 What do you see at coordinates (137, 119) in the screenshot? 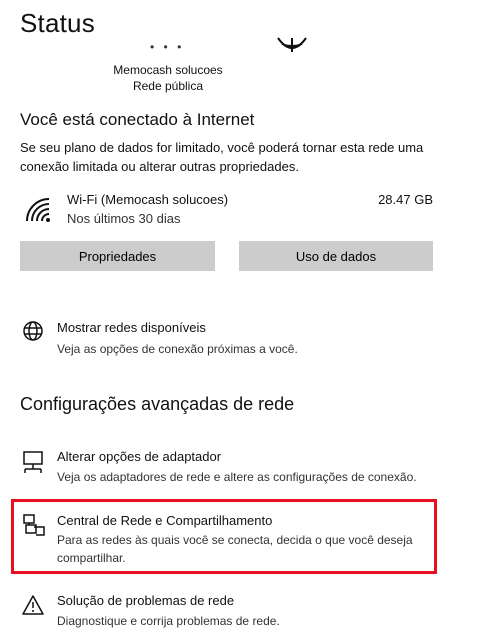
I see `connection-heading: Você está conectado à Internet` at bounding box center [137, 119].